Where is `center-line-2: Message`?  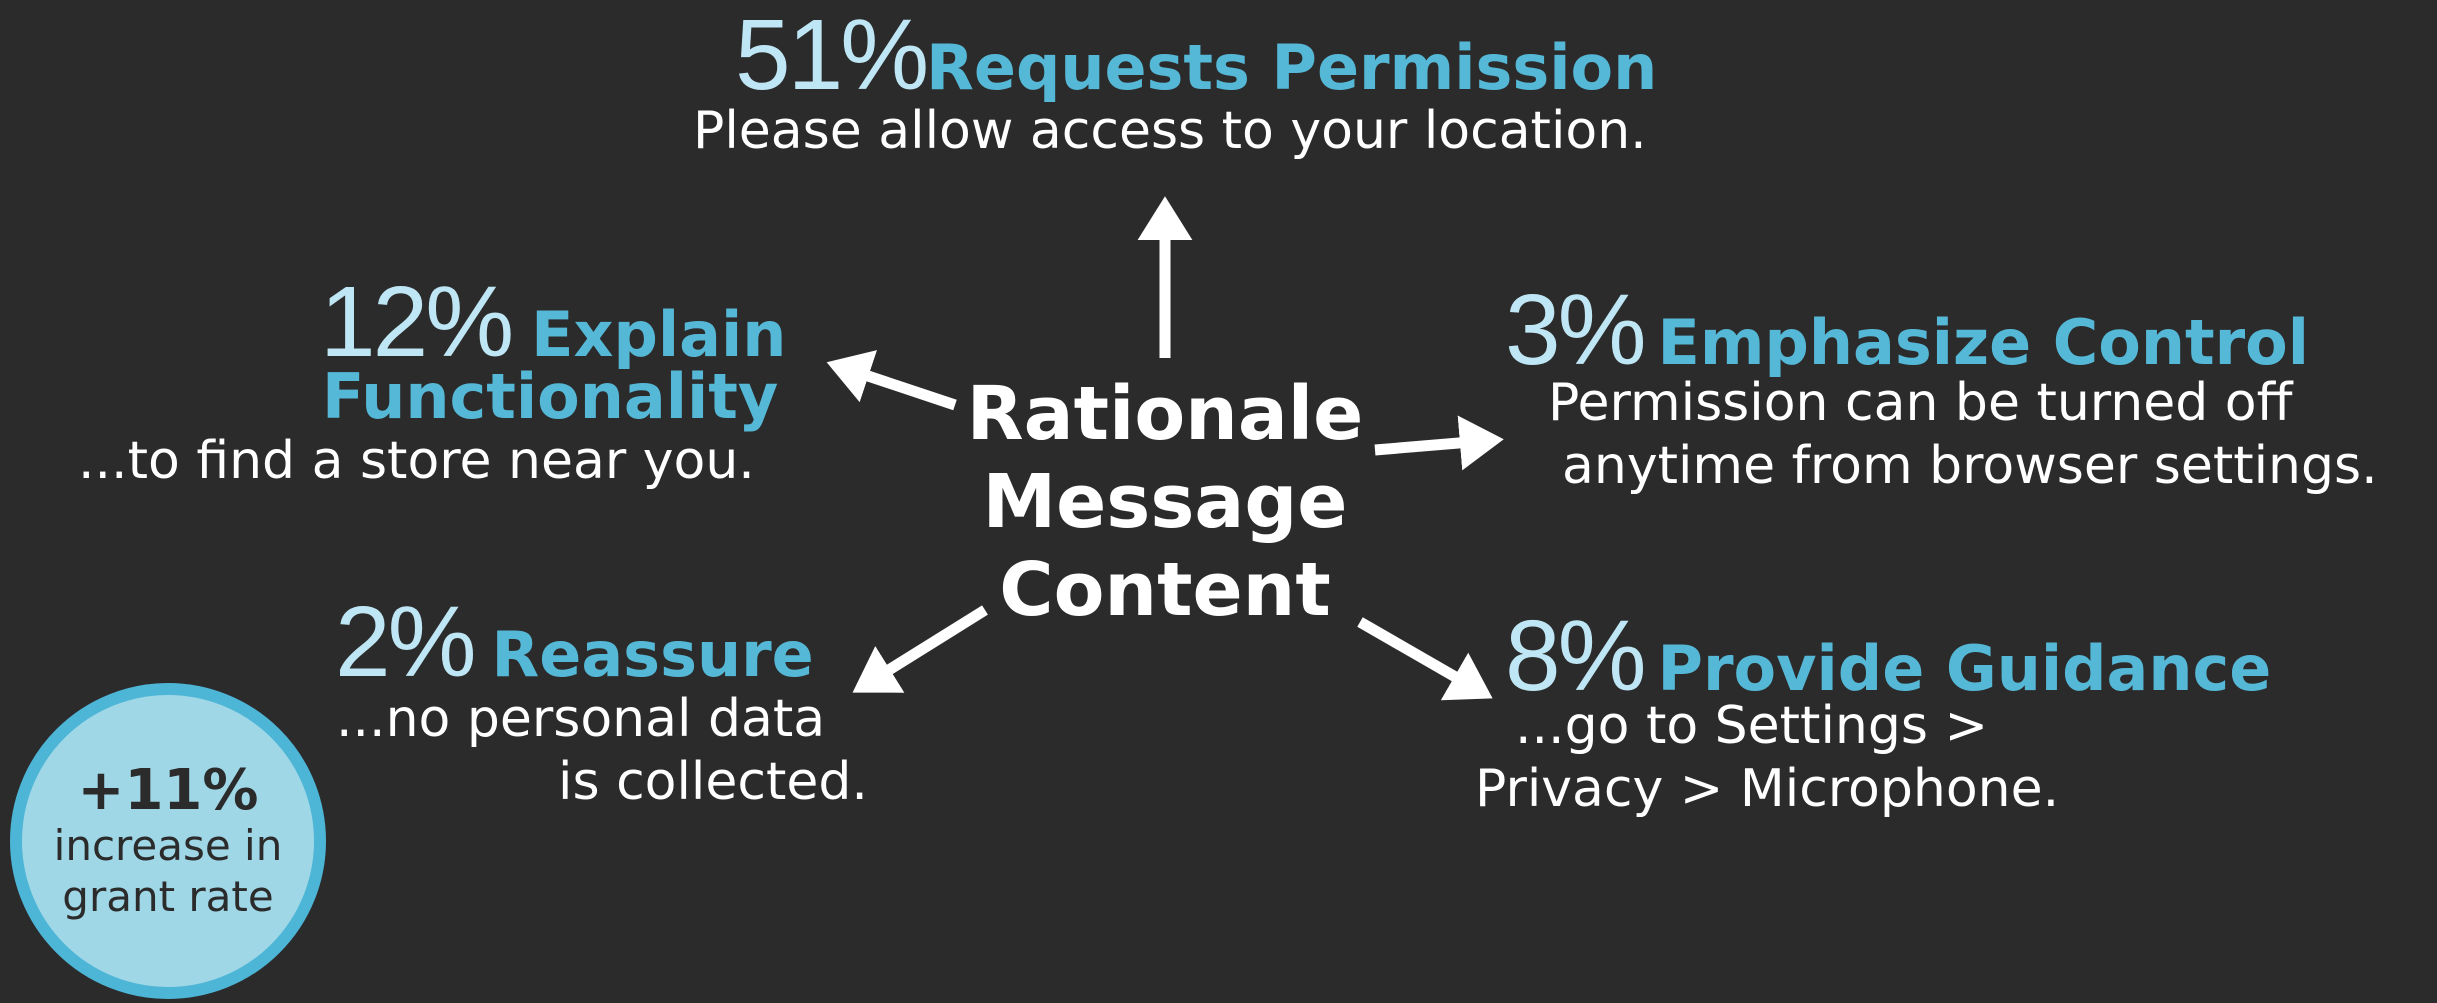 center-line-2: Message is located at coordinates (1165, 502).